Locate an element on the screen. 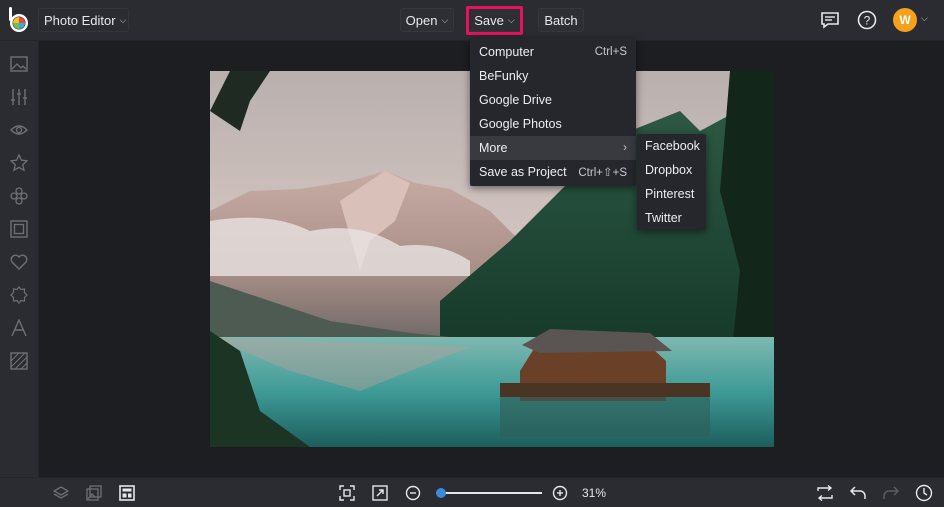 This screenshot has width=944, height=507. touch-up-icon is located at coordinates (19, 130).